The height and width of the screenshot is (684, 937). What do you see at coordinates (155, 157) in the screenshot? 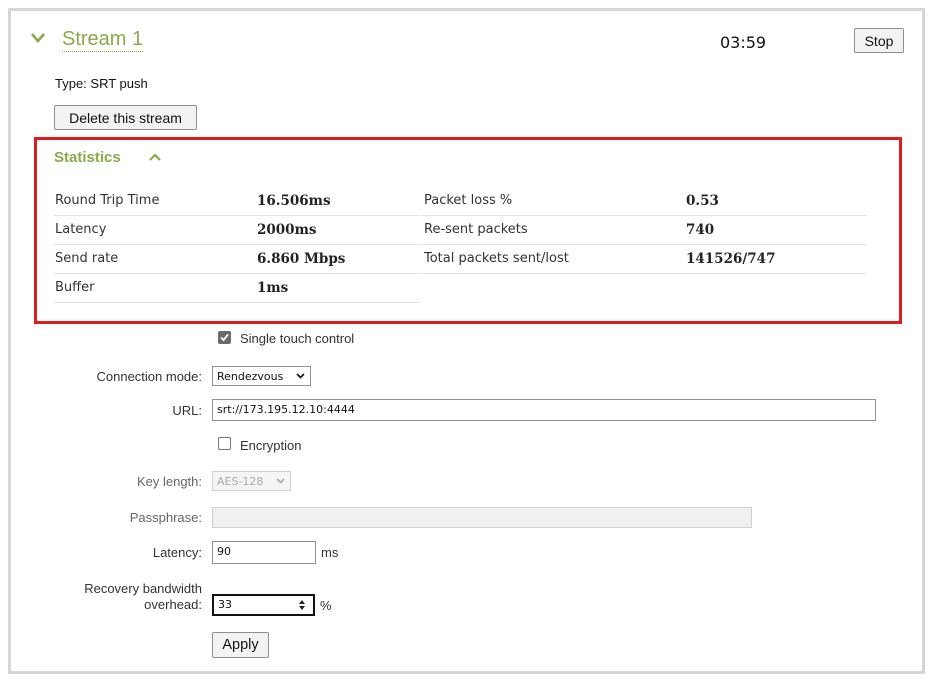
I see `chevron-up-icon` at bounding box center [155, 157].